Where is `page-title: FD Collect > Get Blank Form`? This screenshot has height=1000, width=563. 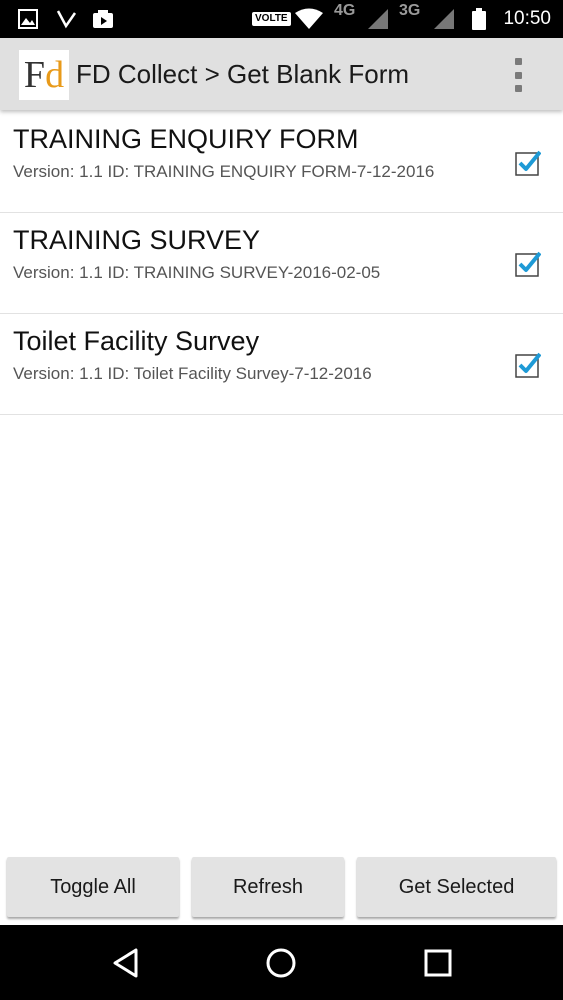 page-title: FD Collect > Get Blank Form is located at coordinates (243, 73).